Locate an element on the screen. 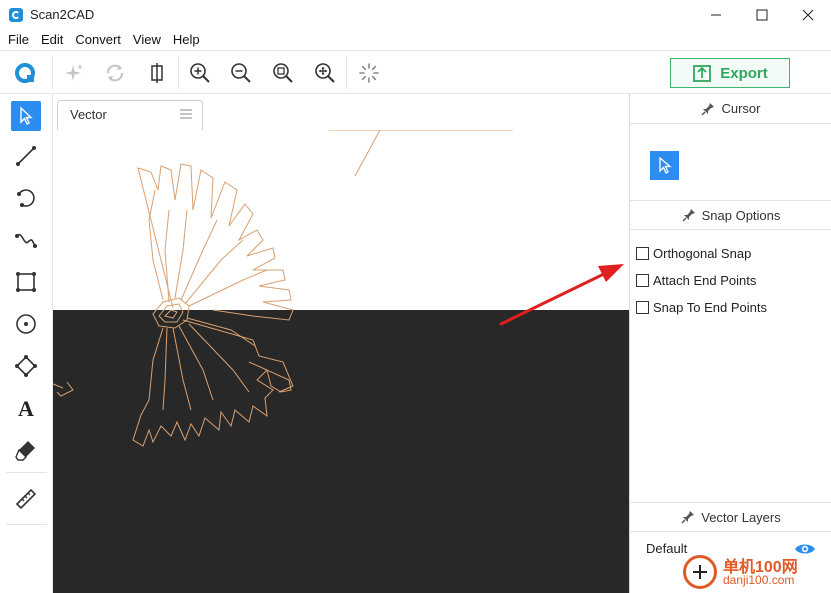 Image resolution: width=831 pixels, height=593 pixels. process-button is located at coordinates (369, 73).